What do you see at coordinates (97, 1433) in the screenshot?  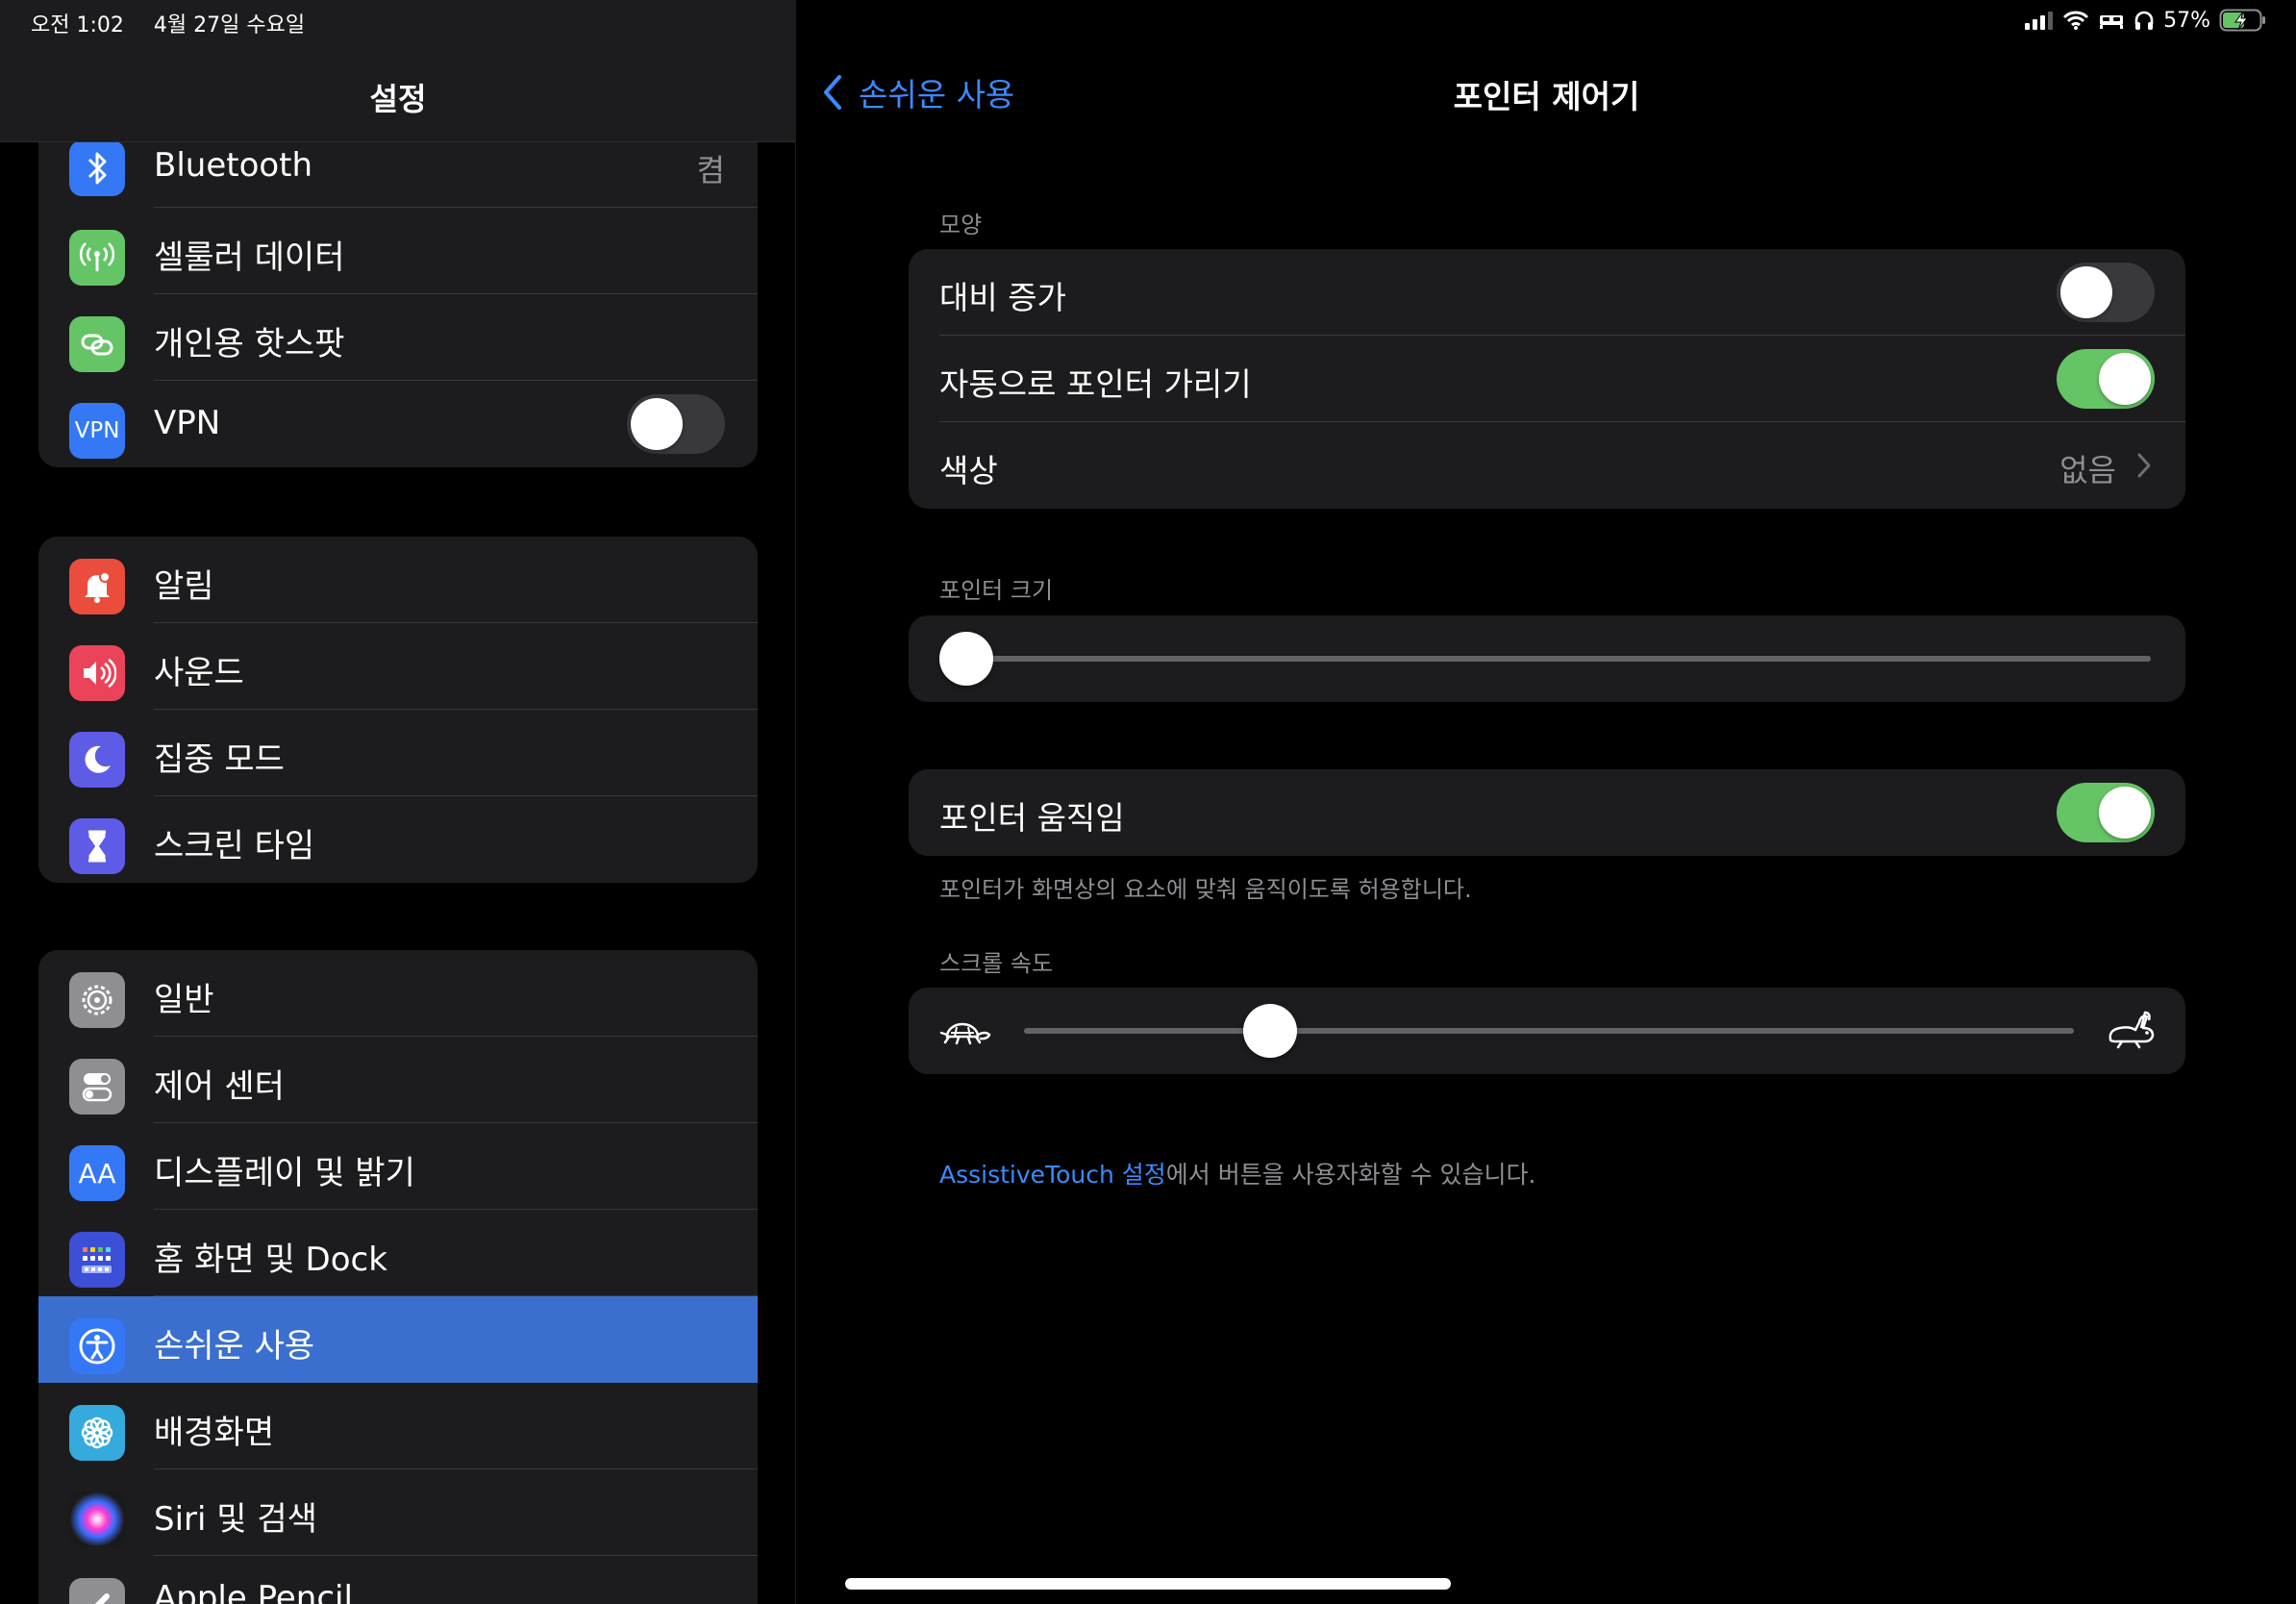 I see `flower-icon` at bounding box center [97, 1433].